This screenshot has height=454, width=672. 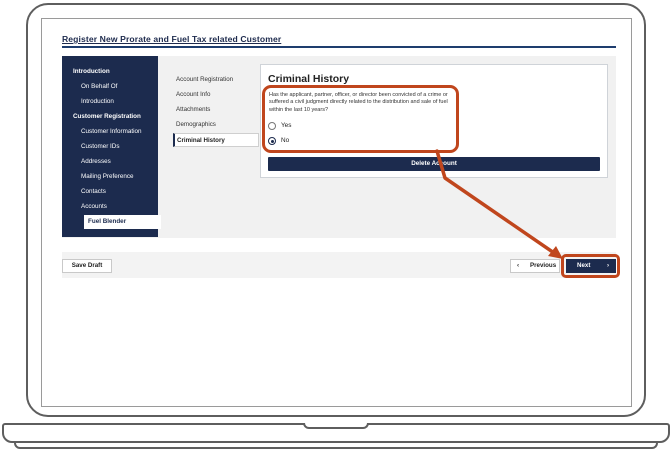 I want to click on annotation-arrow, so click(x=499, y=204).